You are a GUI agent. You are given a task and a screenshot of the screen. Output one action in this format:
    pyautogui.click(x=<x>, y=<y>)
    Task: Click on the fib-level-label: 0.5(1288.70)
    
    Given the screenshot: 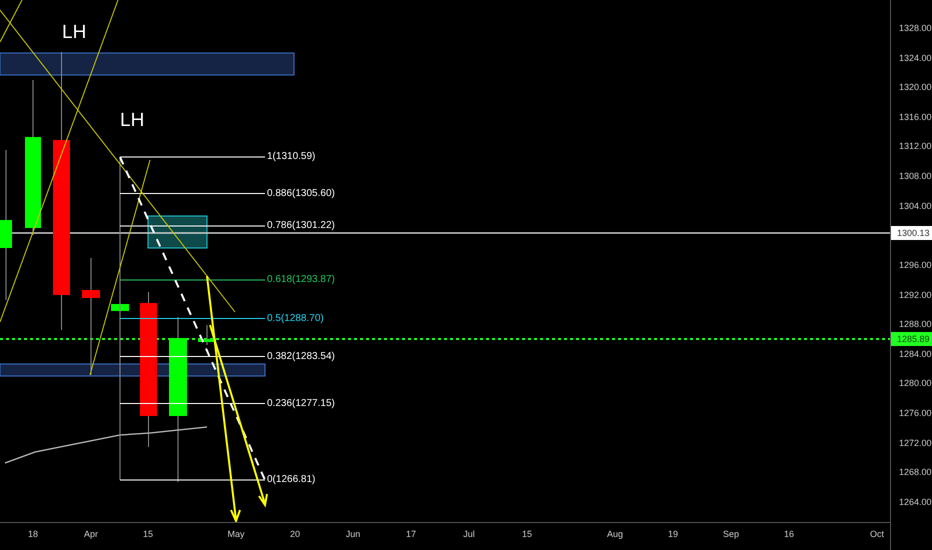 What is the action you would take?
    pyautogui.click(x=295, y=318)
    